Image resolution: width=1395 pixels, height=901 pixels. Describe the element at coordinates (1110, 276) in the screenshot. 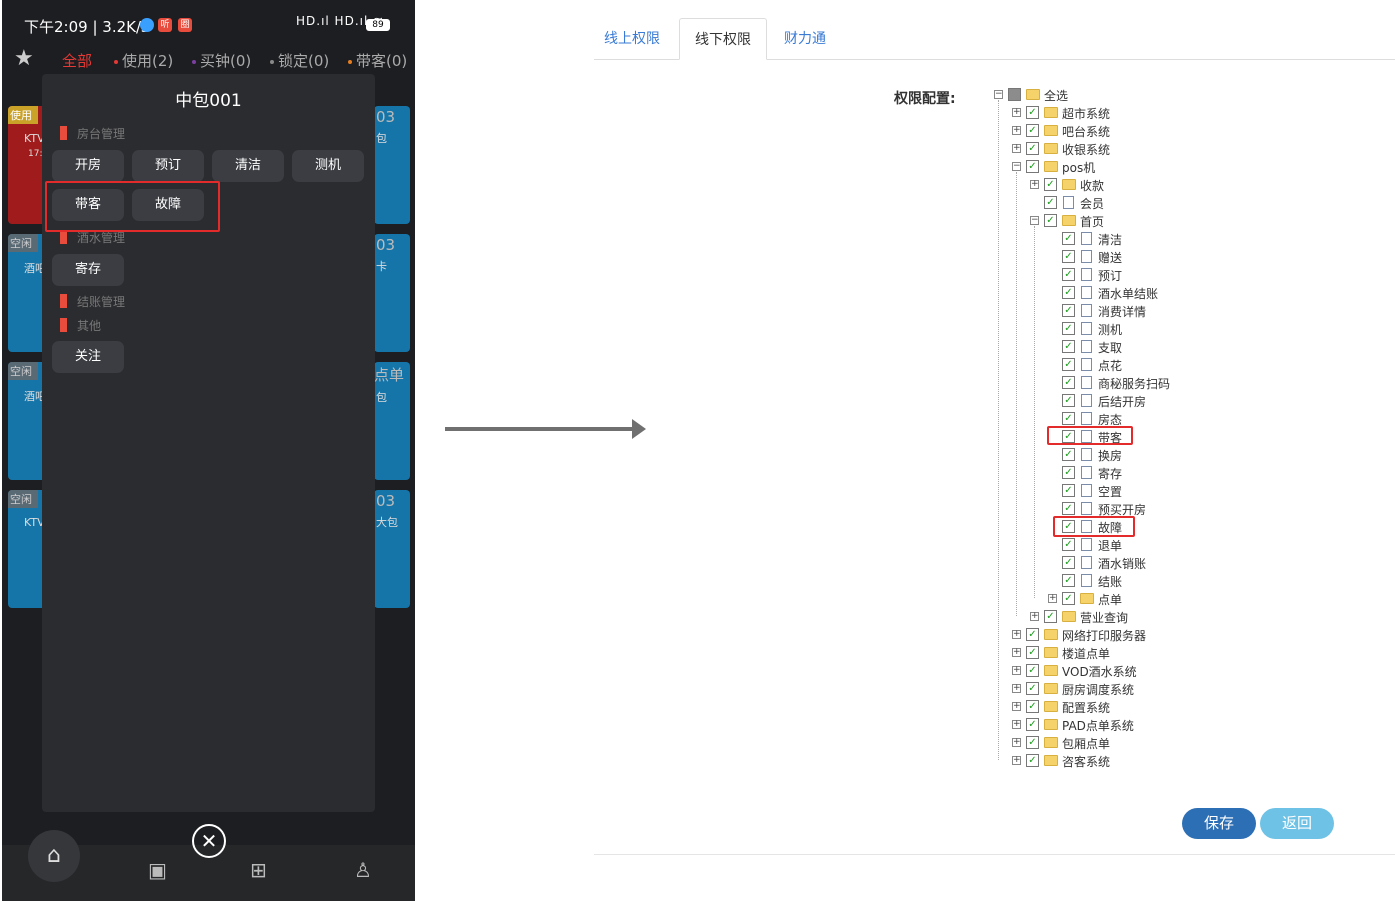

I see `tree-node-label: 预订` at that location.